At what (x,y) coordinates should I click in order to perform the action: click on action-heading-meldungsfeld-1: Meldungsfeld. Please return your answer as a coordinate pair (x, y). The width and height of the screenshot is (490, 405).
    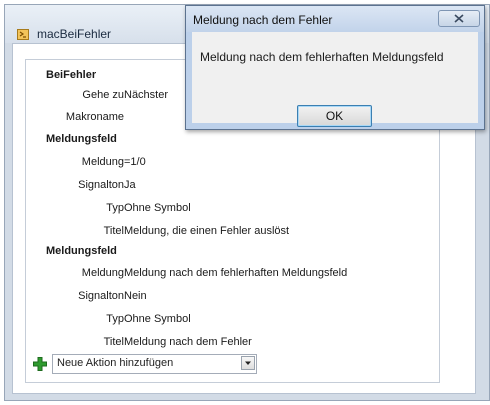
    Looking at the image, I should click on (81, 139).